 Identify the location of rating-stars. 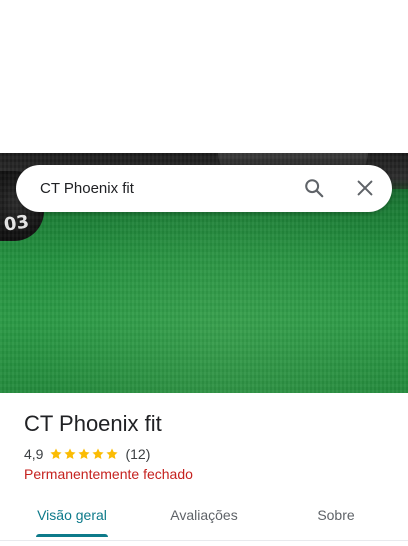
(84, 454).